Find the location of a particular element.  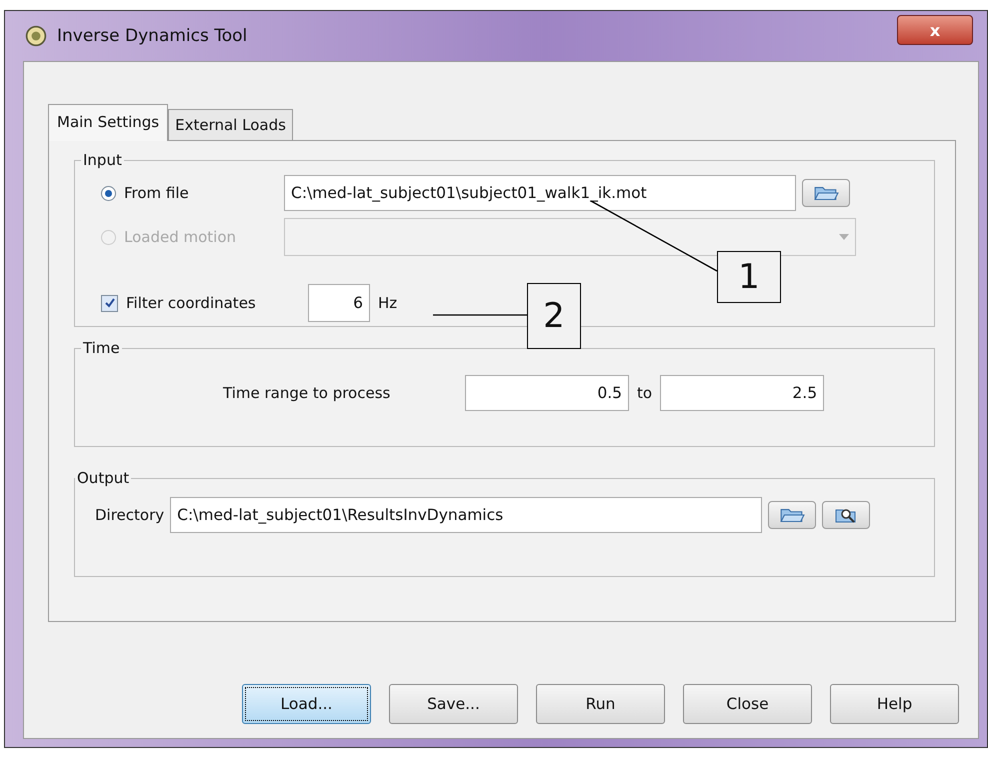

group-title: Input is located at coordinates (102, 160).